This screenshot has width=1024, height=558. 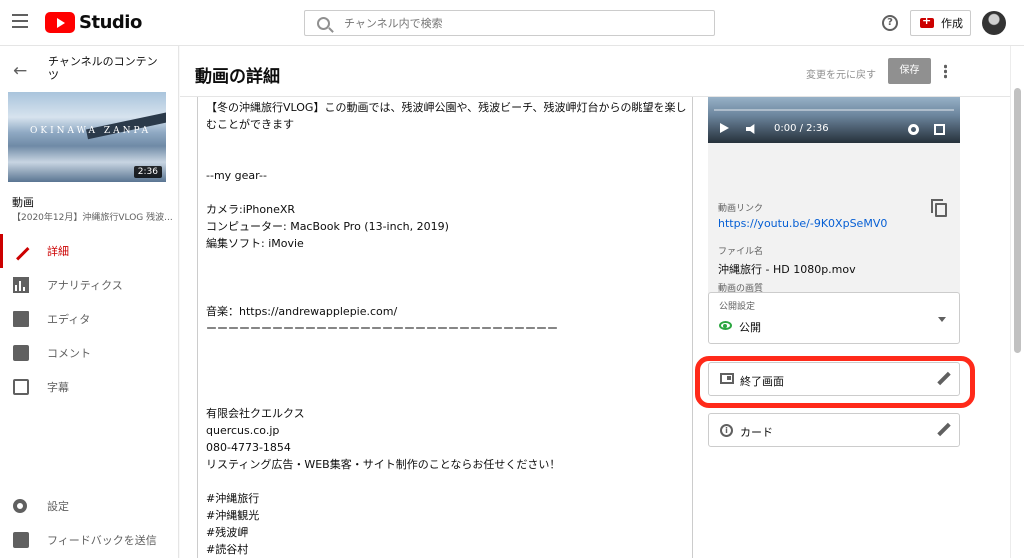 What do you see at coordinates (243, 430) in the screenshot?
I see `description-line: quercus.co.jp` at bounding box center [243, 430].